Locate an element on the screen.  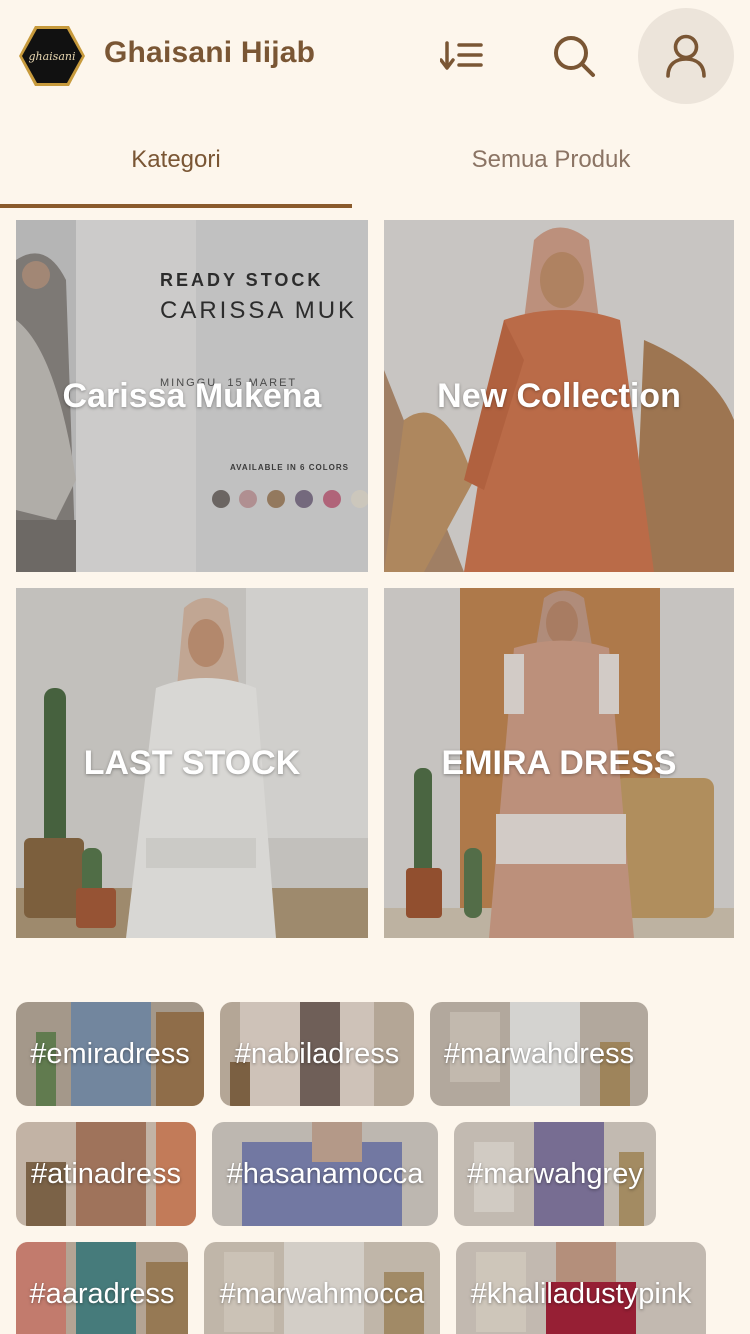
hashtag-chip-aaradress: #aaradress is located at coordinates (102, 1288).